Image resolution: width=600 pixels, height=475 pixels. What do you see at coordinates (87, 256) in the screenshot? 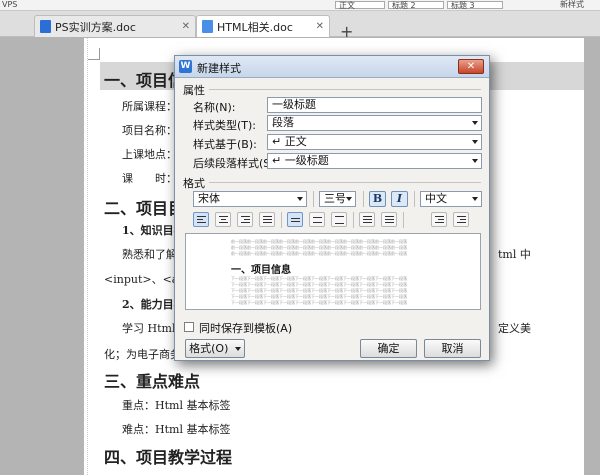
I see `margin-guide` at bounding box center [87, 256].